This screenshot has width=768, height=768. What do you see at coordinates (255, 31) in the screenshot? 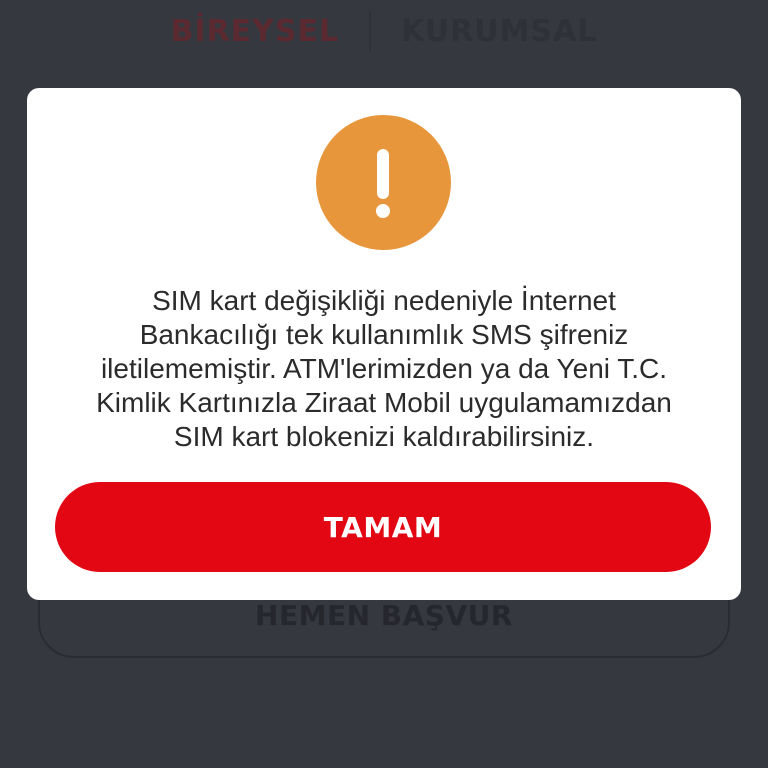
I see `tab-individual: BİREYSEL` at bounding box center [255, 31].